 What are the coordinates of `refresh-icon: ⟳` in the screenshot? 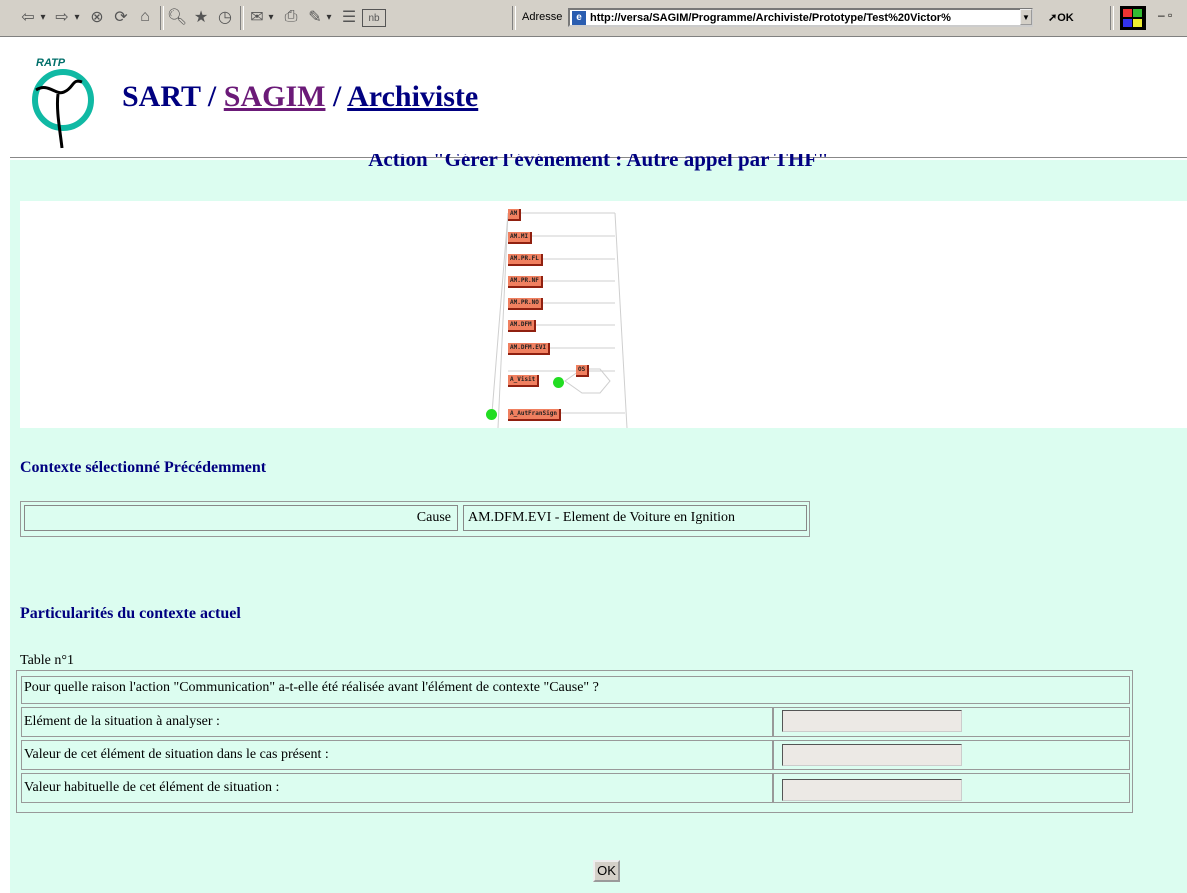 It's located at (121, 17).